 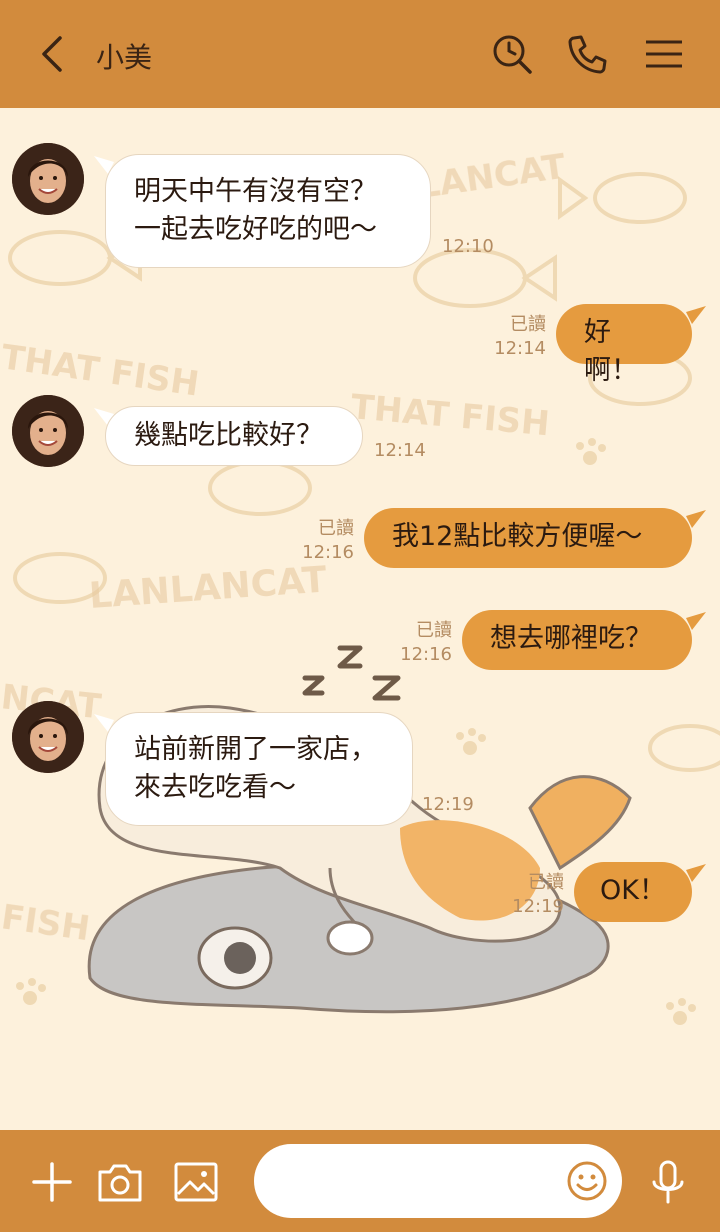 What do you see at coordinates (255, 749) in the screenshot?
I see `message-text-line: 站前新開了一家店，` at bounding box center [255, 749].